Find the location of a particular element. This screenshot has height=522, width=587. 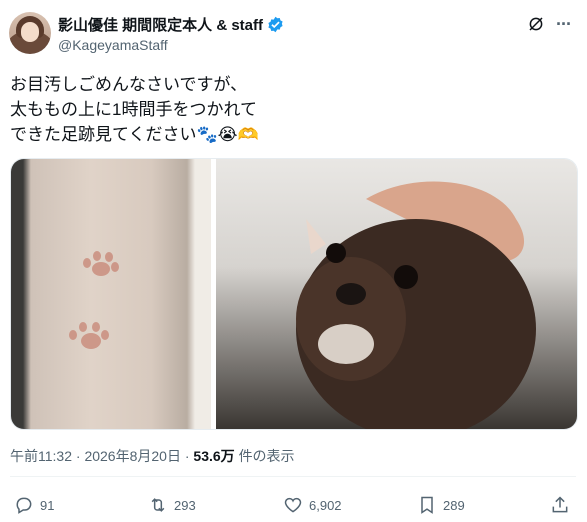

verified-icon is located at coordinates (275, 24).